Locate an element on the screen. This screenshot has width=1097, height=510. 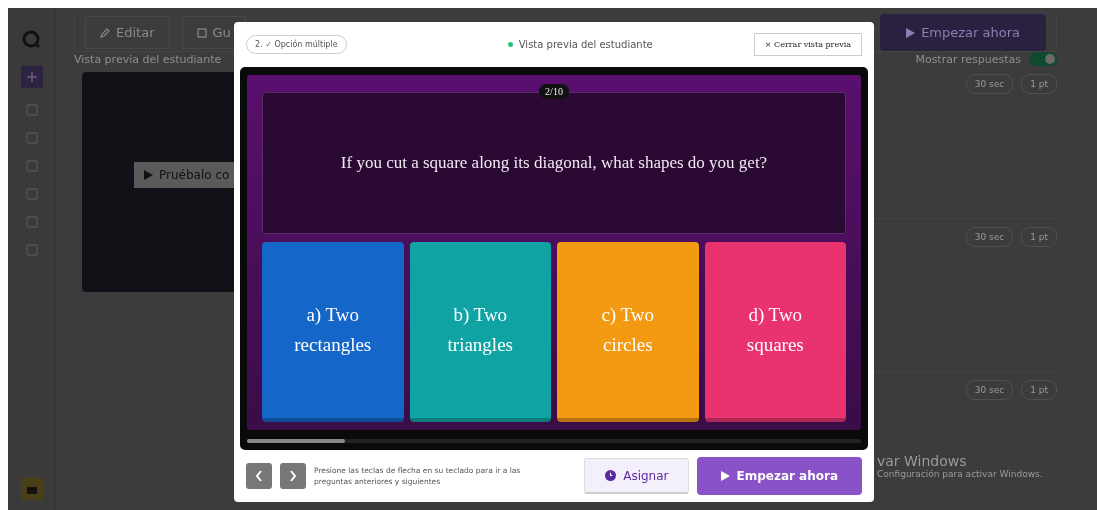
previous-button is located at coordinates (259, 476).